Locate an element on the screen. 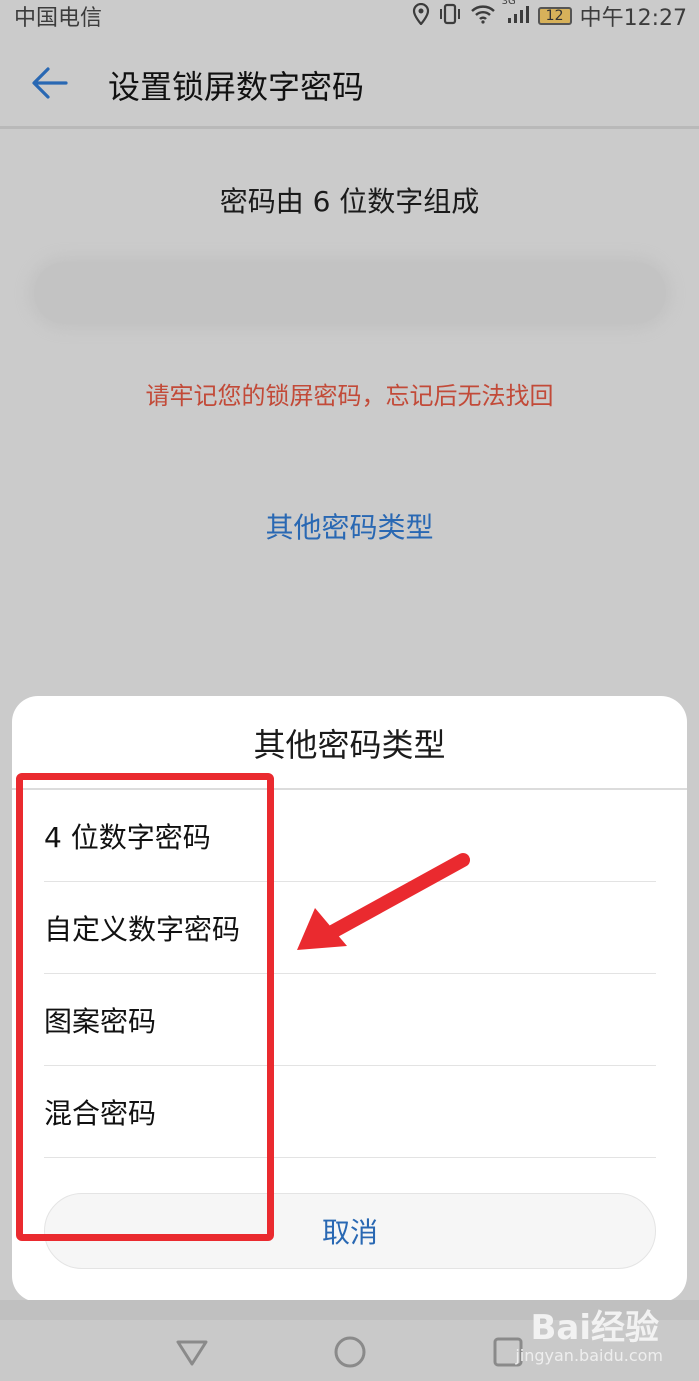 The height and width of the screenshot is (1381, 699). warning-text: 请牢记您的锁屏密码，忘记后无法找回 is located at coordinates (349, 396).